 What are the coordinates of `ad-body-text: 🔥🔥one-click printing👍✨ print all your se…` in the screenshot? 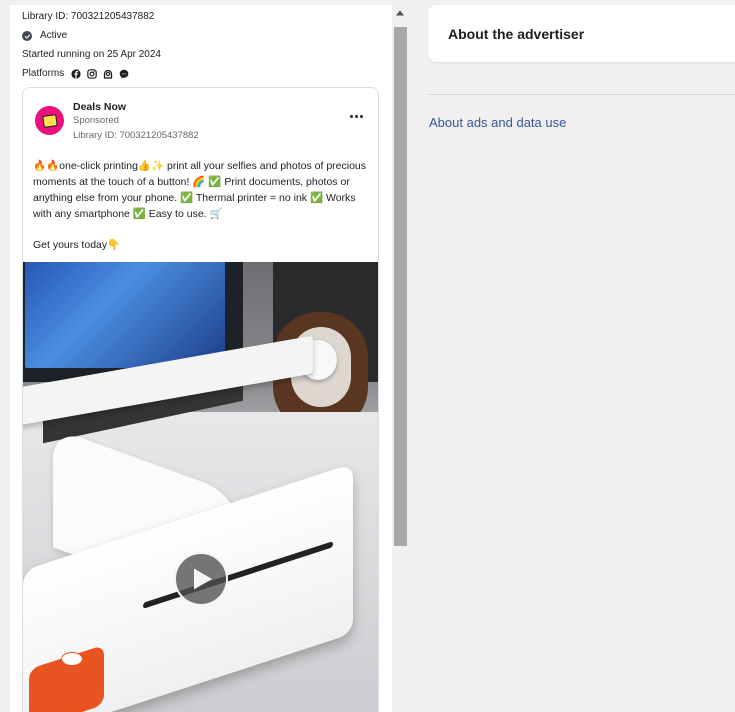 It's located at (200, 190).